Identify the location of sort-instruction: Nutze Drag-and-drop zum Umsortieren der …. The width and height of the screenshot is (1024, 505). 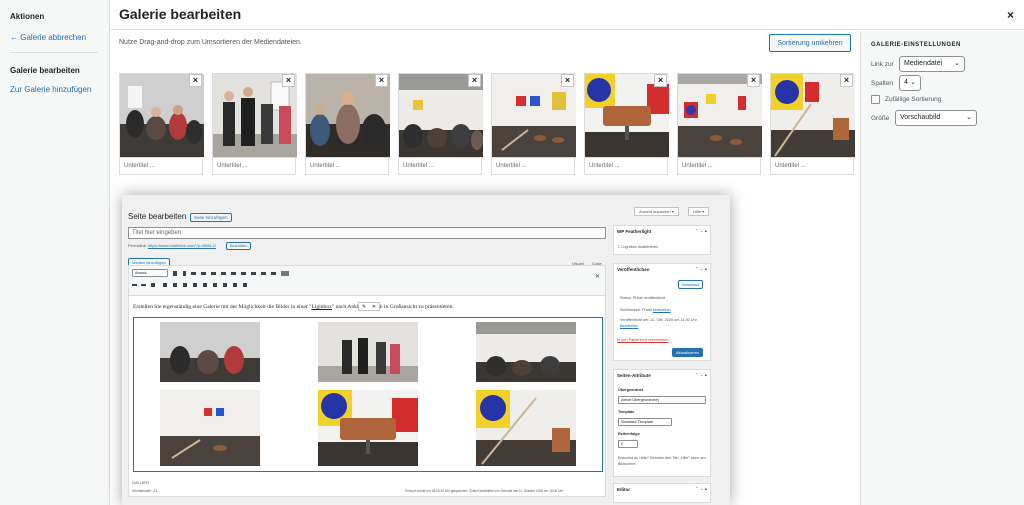
(210, 42).